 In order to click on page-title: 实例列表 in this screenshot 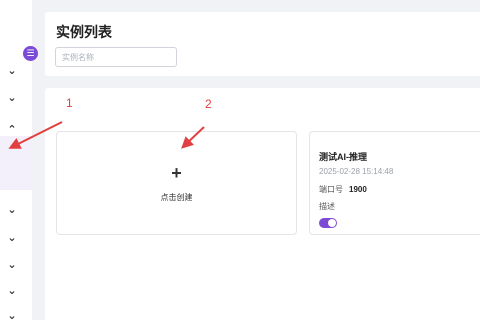, I will do `click(84, 32)`.